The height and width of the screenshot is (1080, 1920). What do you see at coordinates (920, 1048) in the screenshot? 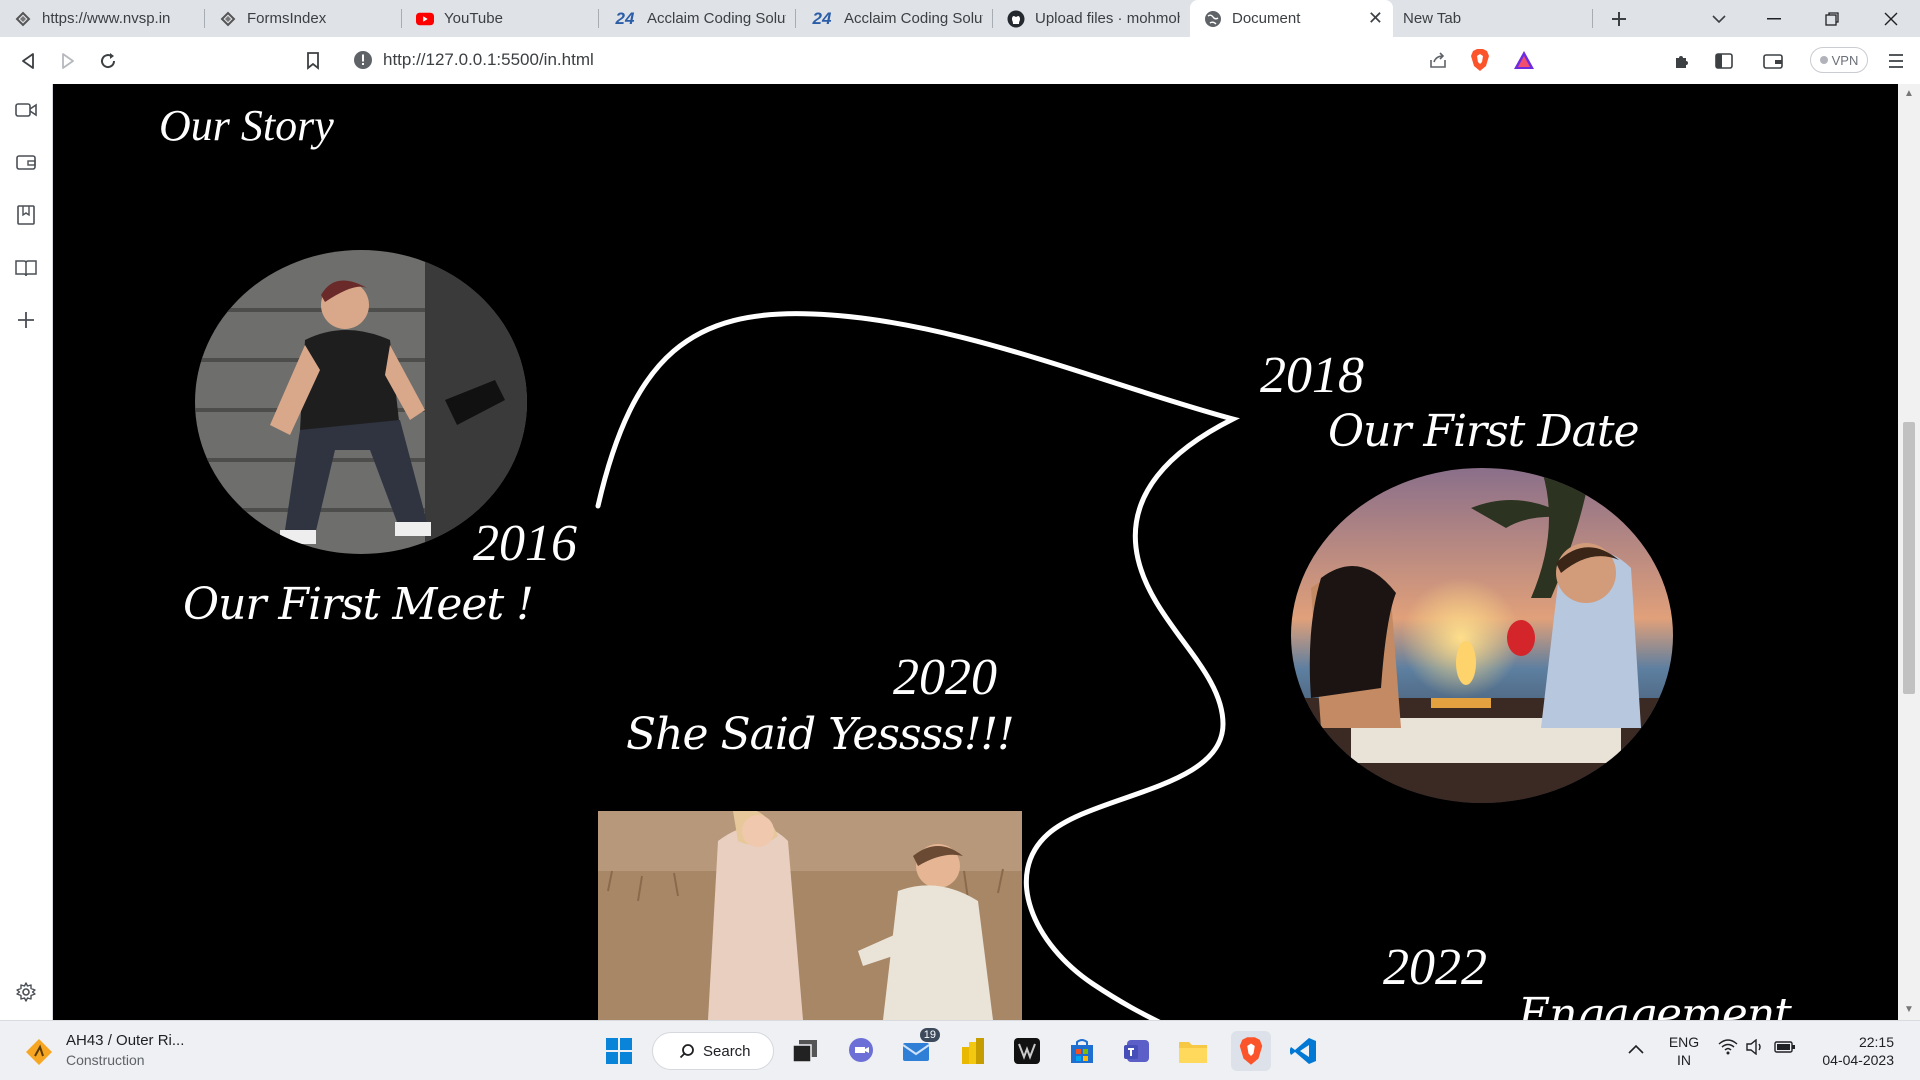
I see `mail-icon: 19` at bounding box center [920, 1048].